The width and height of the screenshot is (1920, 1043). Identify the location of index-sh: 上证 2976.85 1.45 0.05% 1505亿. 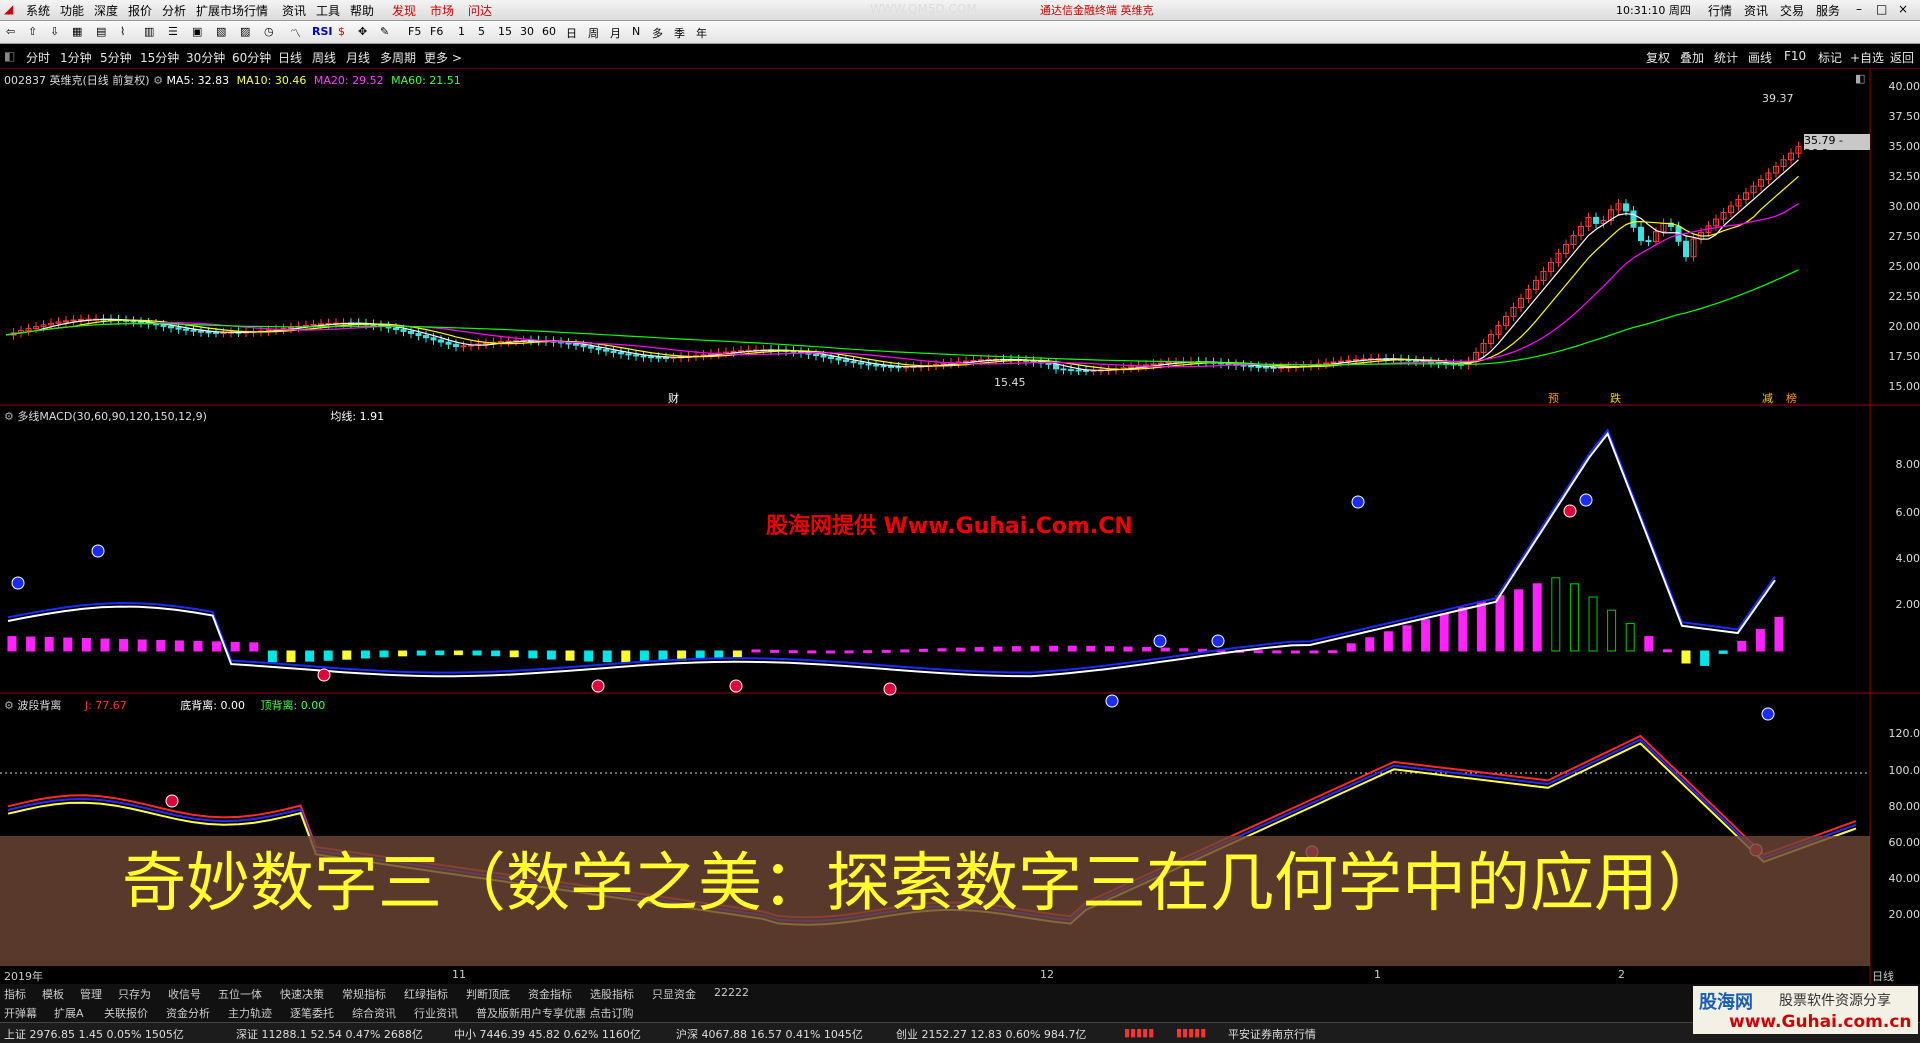
(94, 1034).